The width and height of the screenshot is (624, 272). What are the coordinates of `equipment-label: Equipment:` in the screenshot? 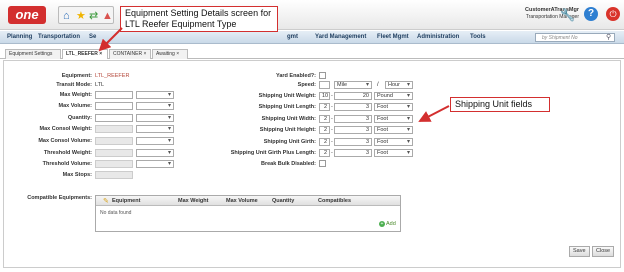 It's located at (76, 76).